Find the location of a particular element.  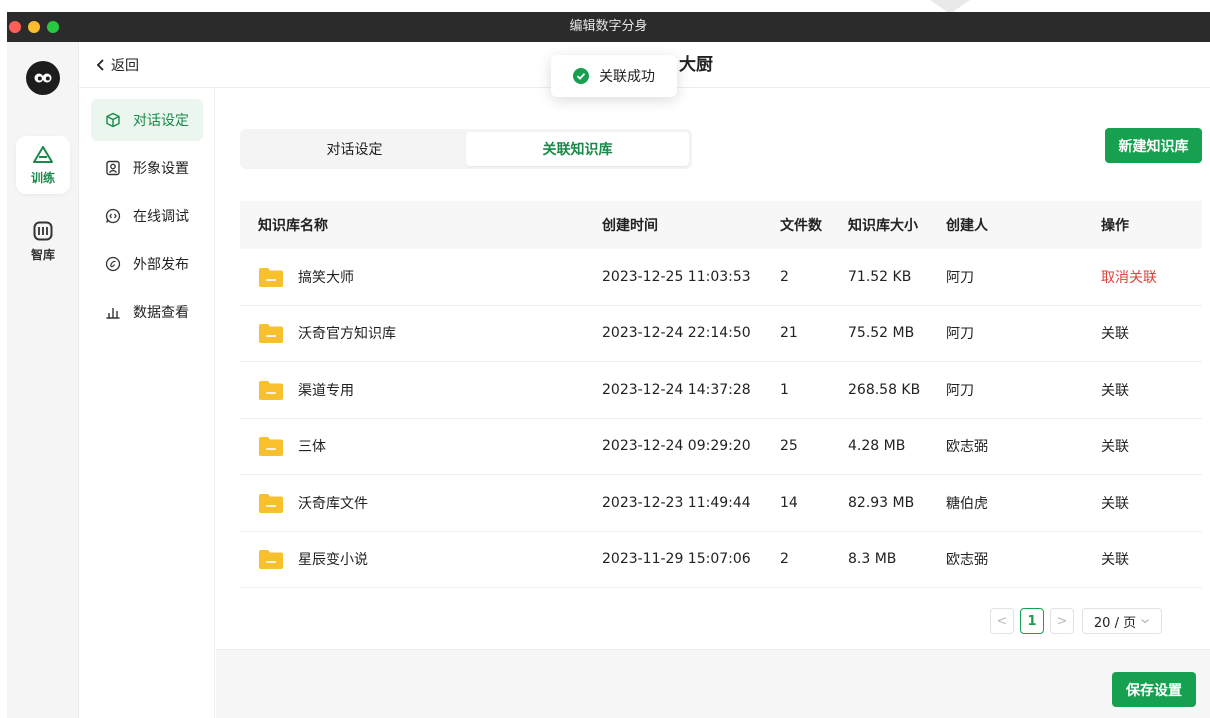

menu-item-label: 外部发布 is located at coordinates (161, 265).